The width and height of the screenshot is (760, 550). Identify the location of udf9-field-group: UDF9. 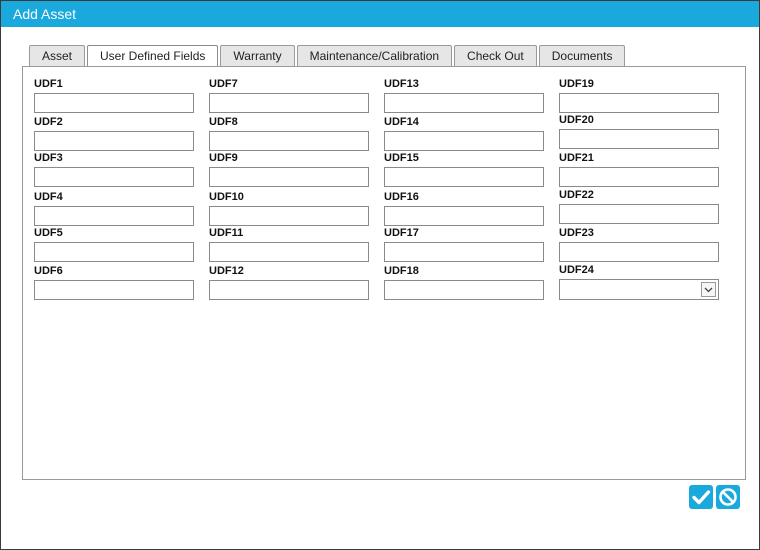
(290, 169).